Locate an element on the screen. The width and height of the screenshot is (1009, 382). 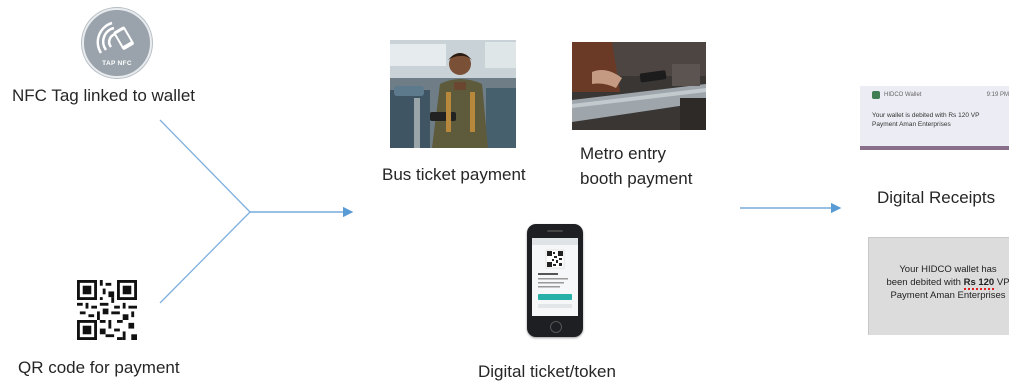
bus-label: Bus ticket payment is located at coordinates (454, 174).